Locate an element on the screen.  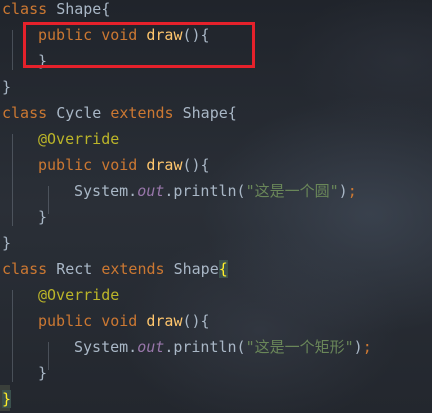
code-token: Cycle is located at coordinates (83, 113).